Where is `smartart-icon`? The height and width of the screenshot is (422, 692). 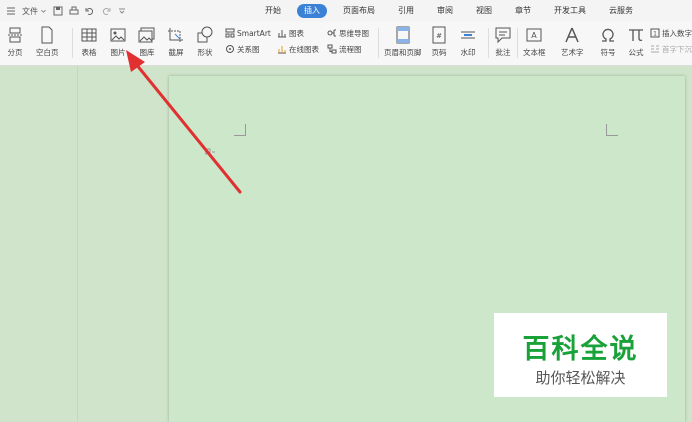
smartart-icon is located at coordinates (230, 33).